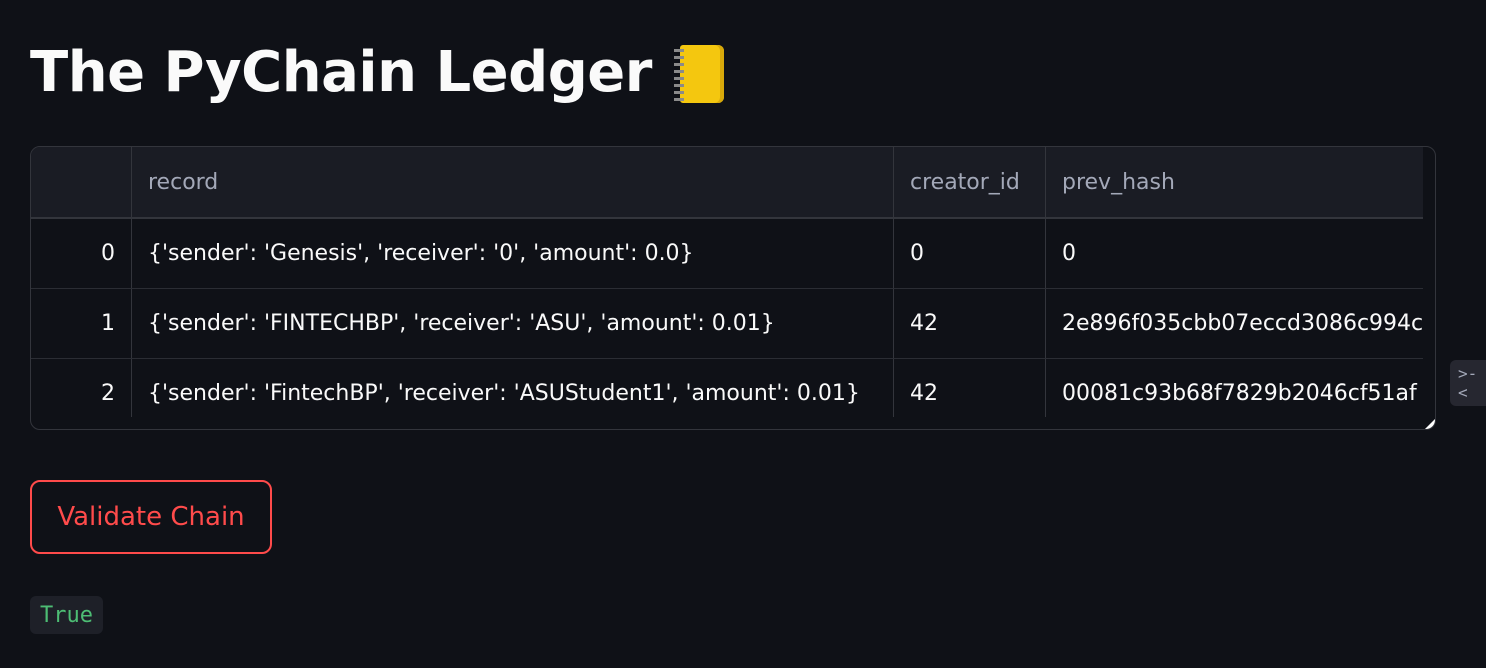 The width and height of the screenshot is (1486, 668). I want to click on header-prev-hash: prev_hash, so click(1234, 182).